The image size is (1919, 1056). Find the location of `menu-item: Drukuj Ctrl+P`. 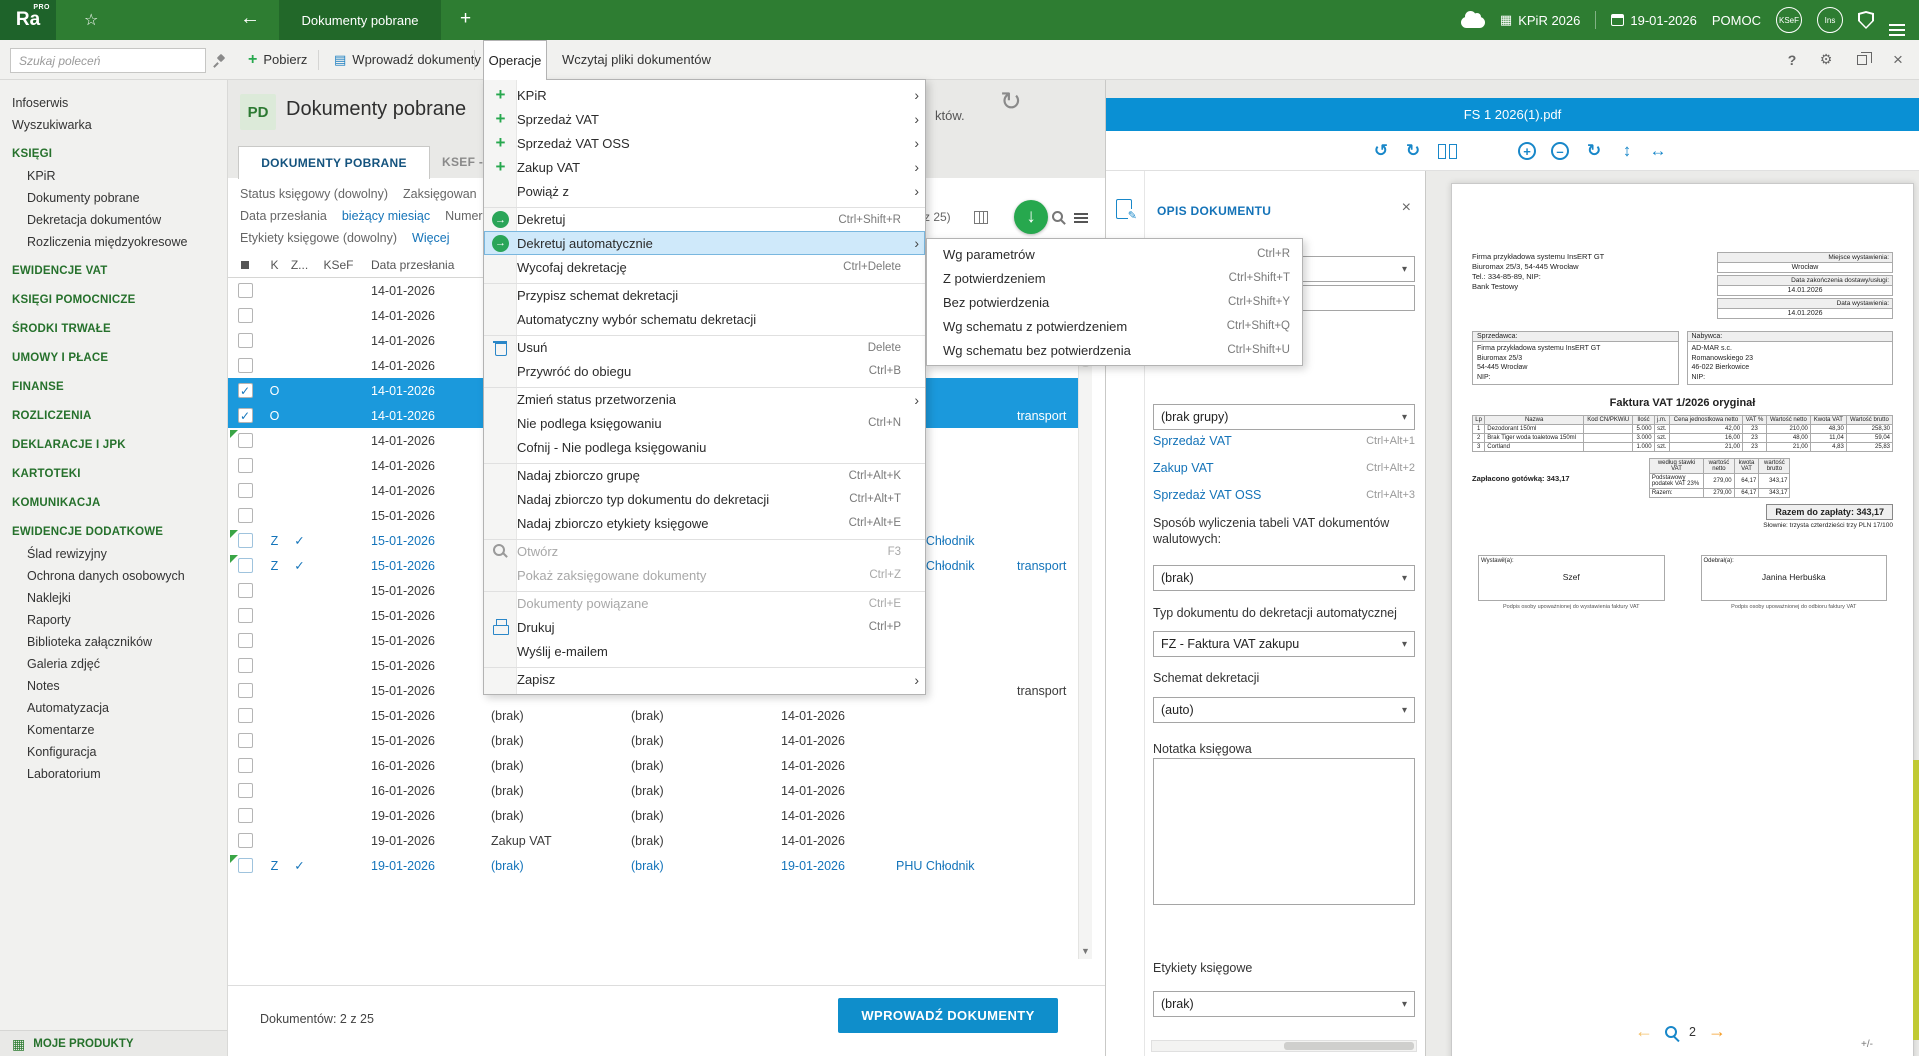

menu-item: Drukuj Ctrl+P is located at coordinates (704, 627).